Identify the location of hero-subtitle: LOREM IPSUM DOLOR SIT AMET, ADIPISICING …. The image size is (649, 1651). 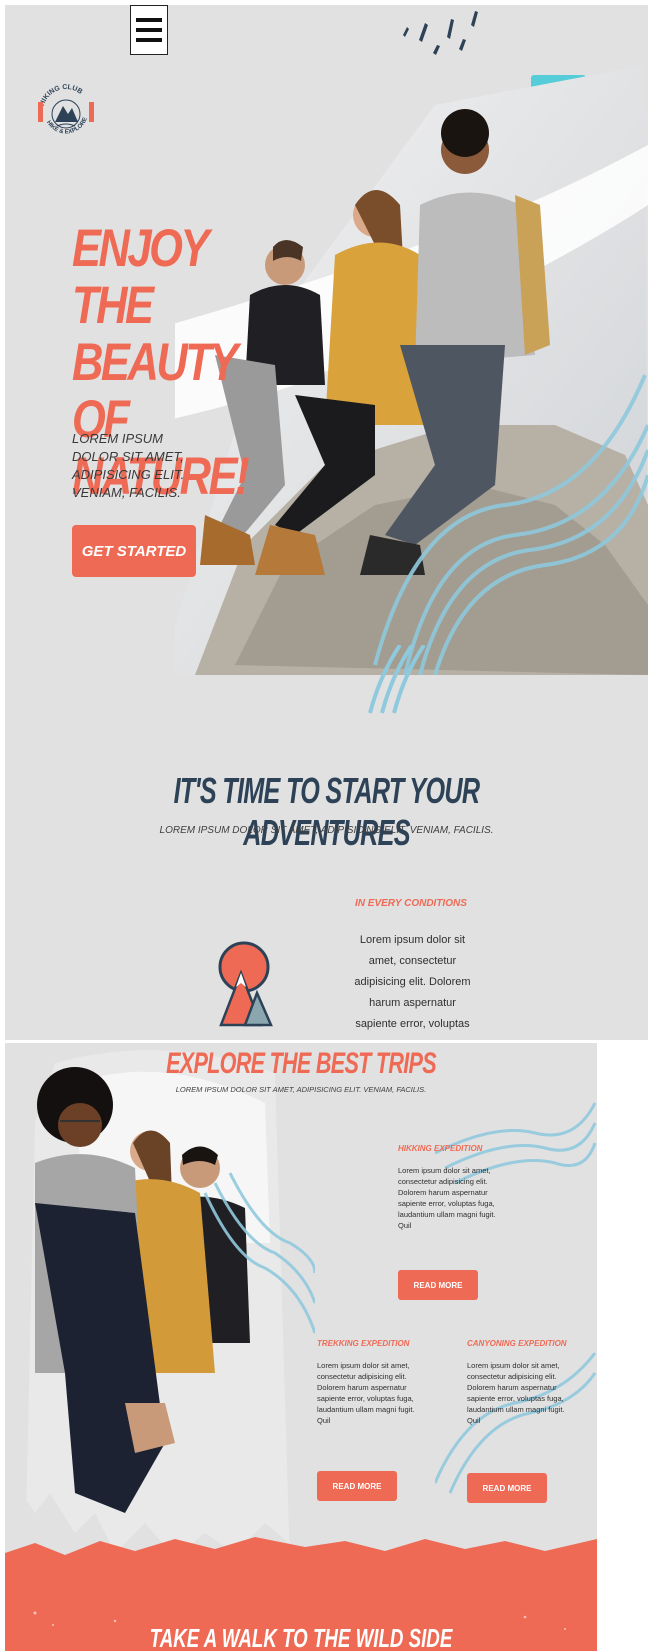
(128, 465).